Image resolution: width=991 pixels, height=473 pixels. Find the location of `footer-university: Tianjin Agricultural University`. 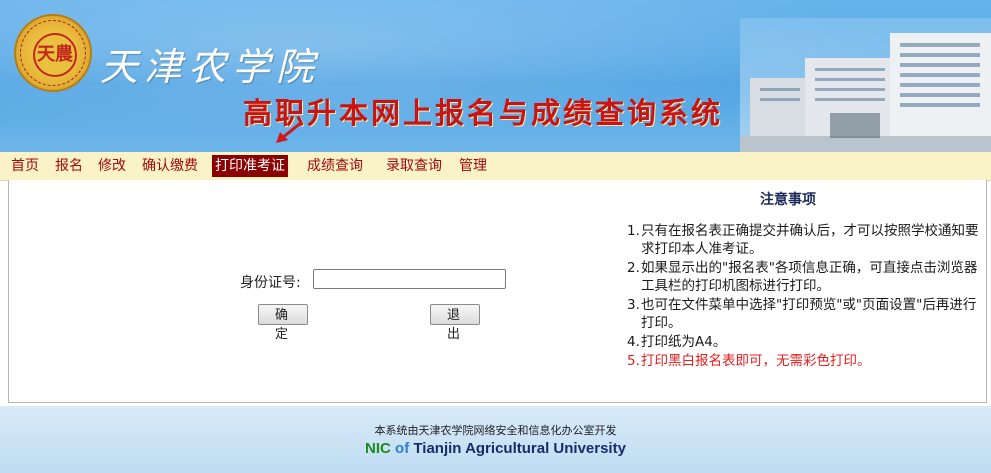

footer-university: Tianjin Agricultural University is located at coordinates (519, 448).